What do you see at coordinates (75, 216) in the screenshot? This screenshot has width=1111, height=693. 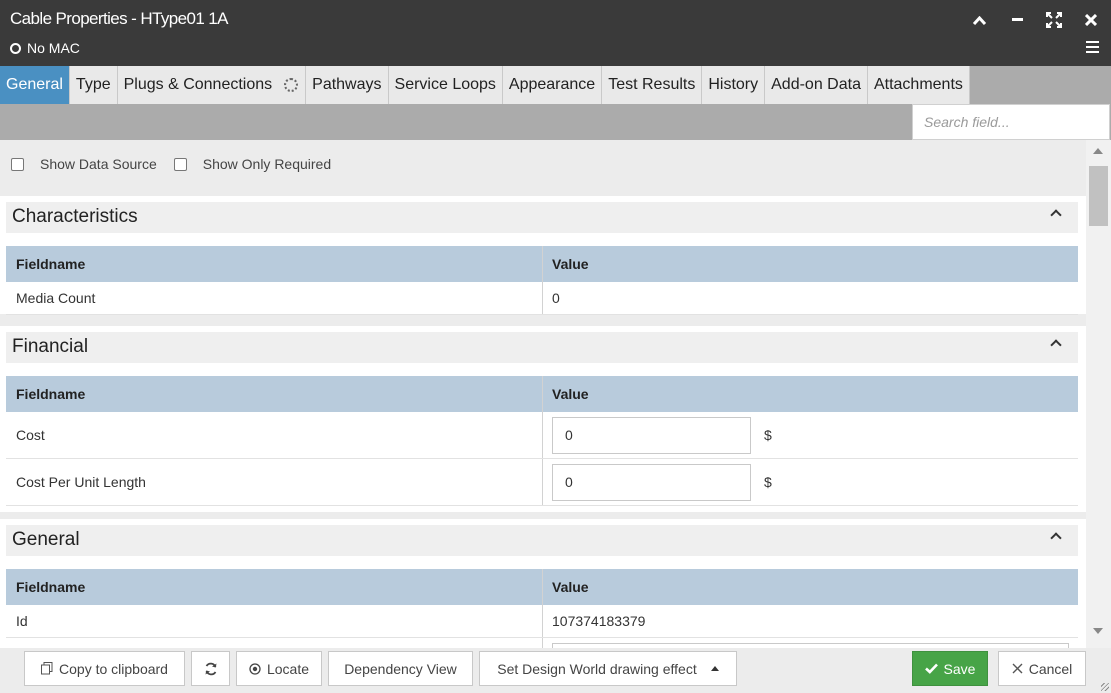 I see `section-title: Characteristics` at bounding box center [75, 216].